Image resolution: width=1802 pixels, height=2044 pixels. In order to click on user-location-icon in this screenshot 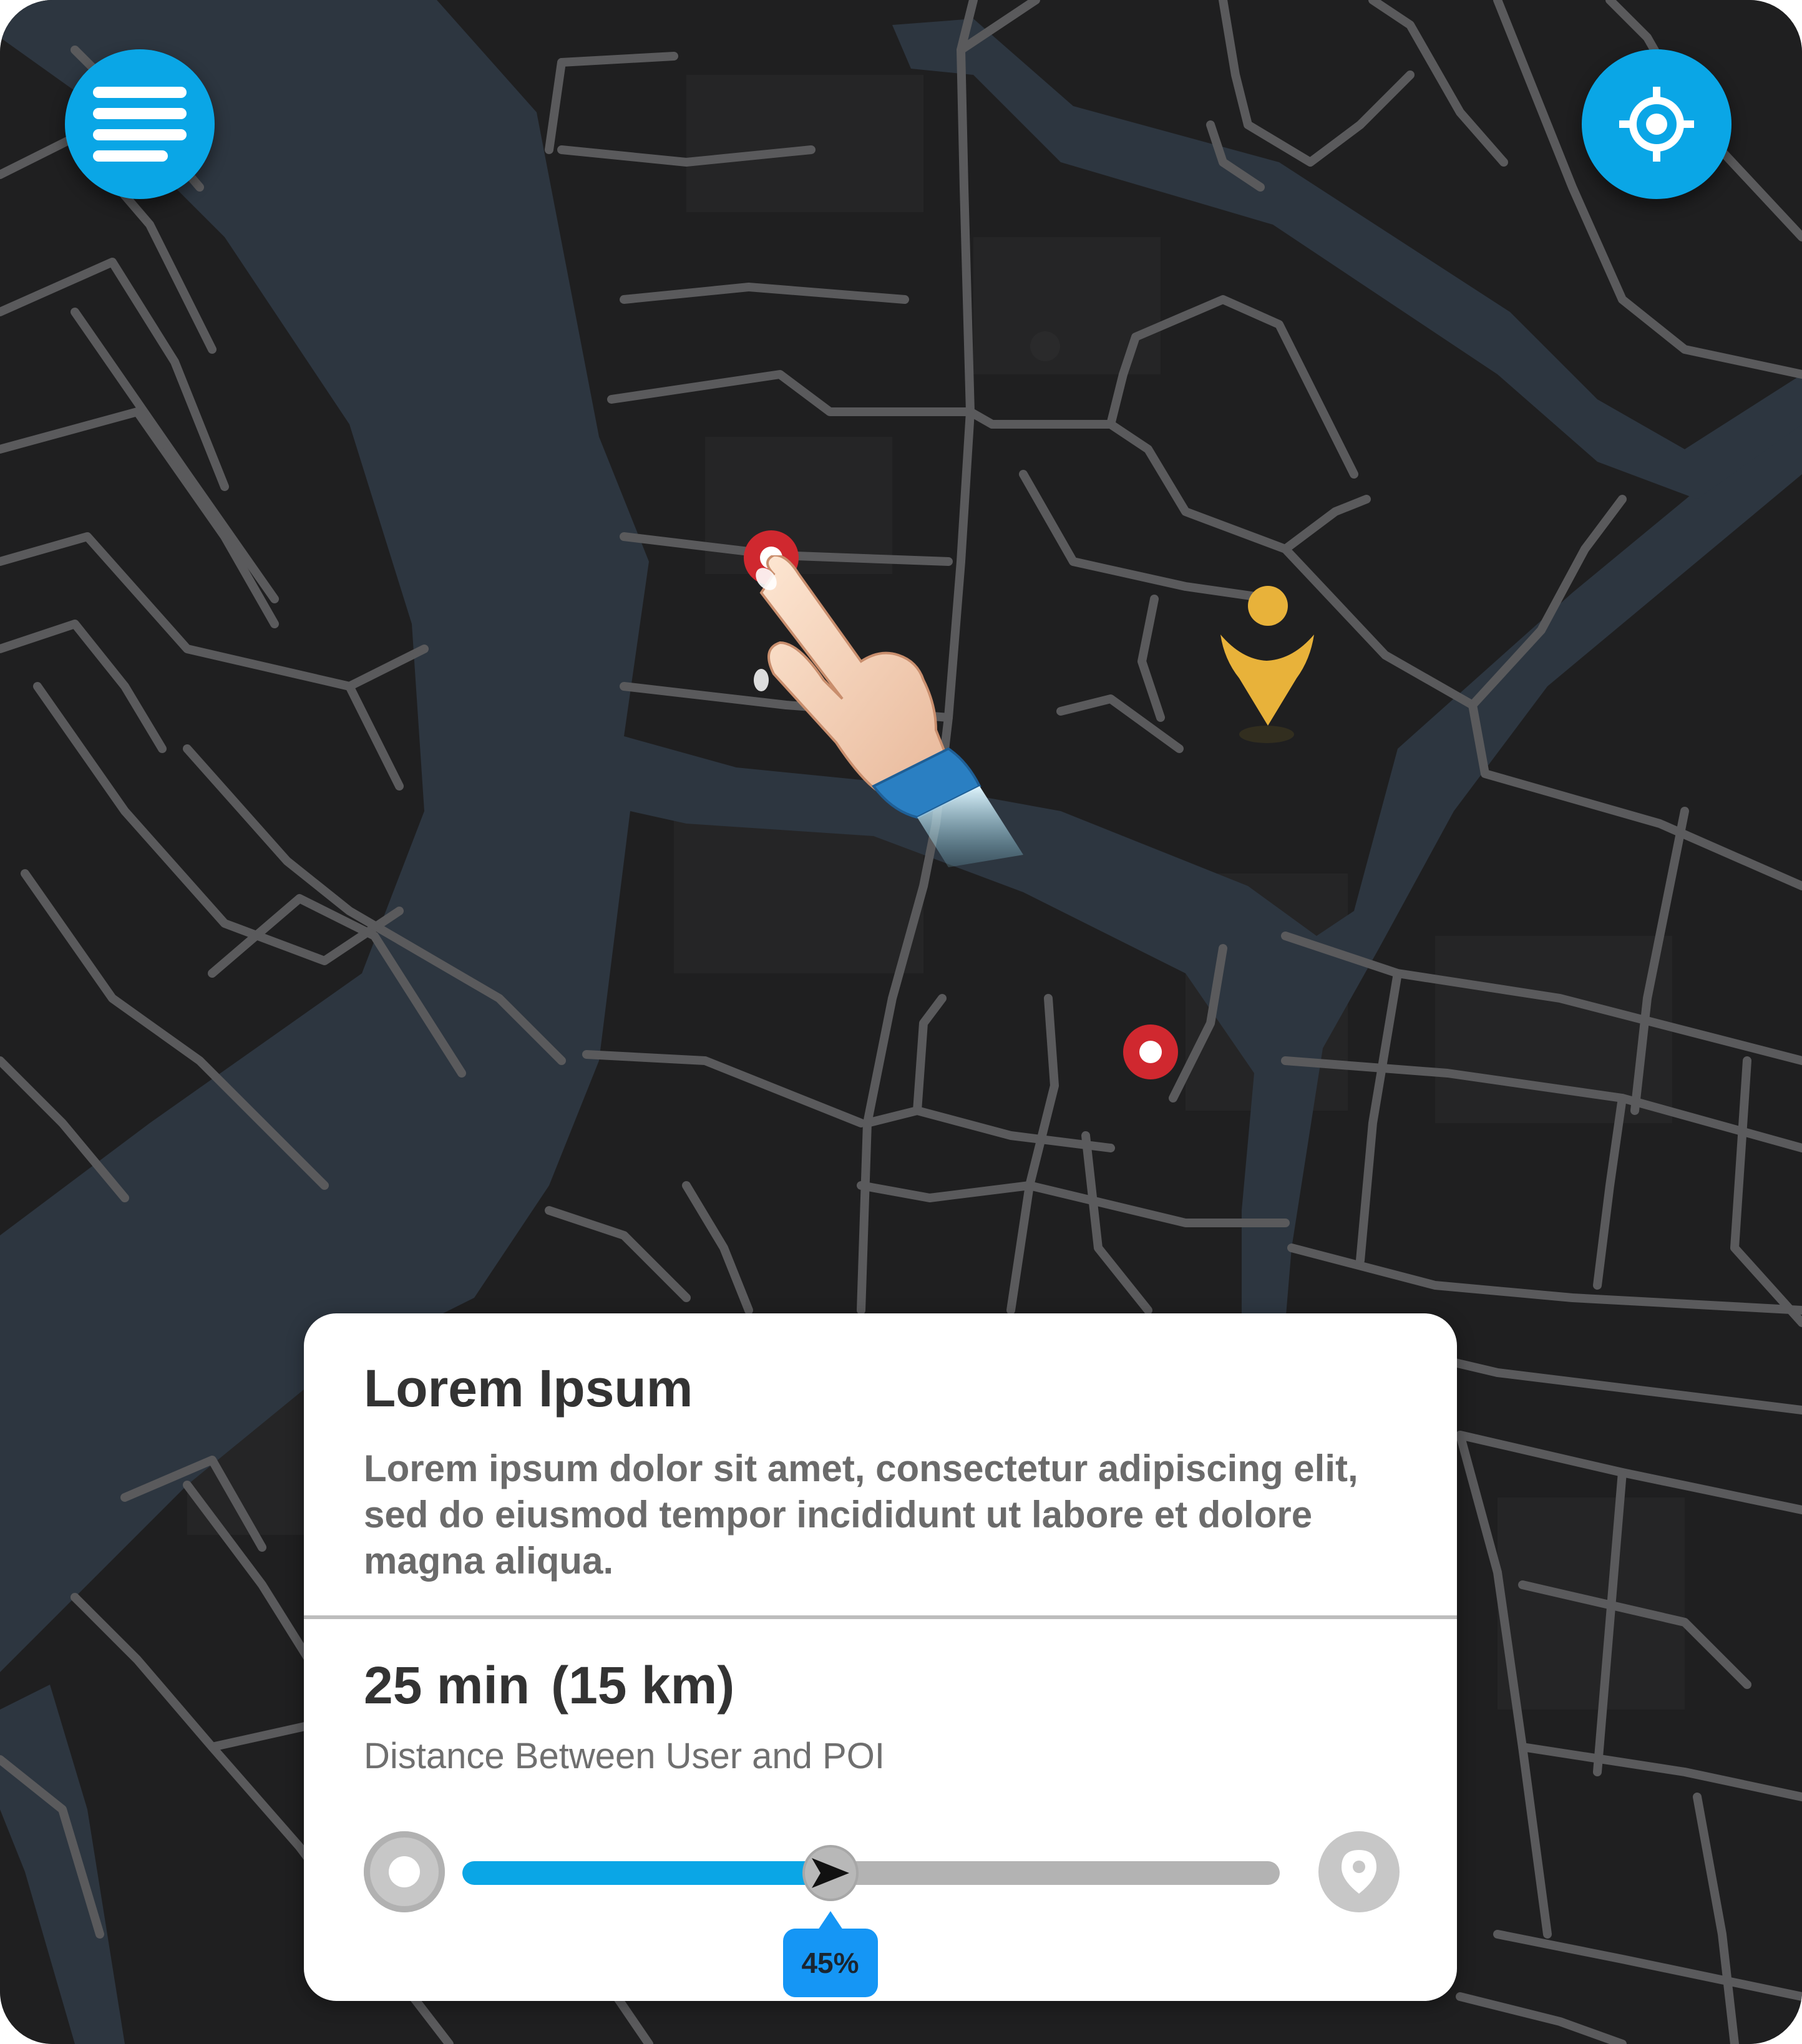, I will do `click(1267, 664)`.